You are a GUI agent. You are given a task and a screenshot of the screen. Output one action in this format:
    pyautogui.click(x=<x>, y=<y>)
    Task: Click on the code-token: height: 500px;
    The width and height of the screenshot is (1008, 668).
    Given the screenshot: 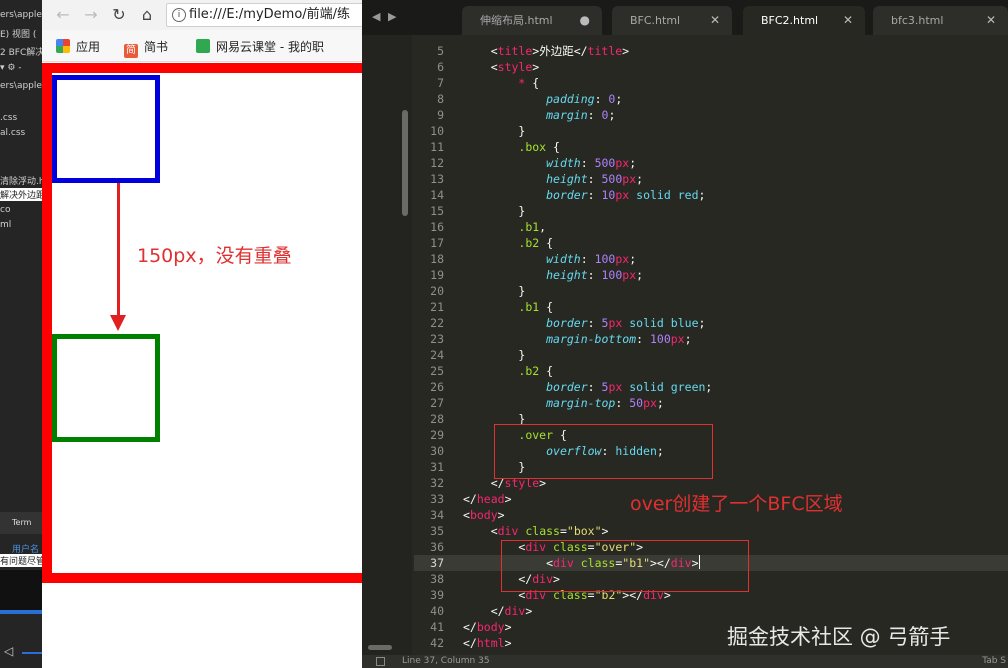 What is the action you would take?
    pyautogui.click(x=595, y=179)
    